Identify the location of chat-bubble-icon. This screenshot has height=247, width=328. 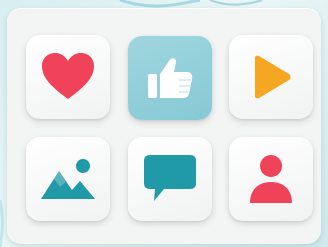
(170, 178).